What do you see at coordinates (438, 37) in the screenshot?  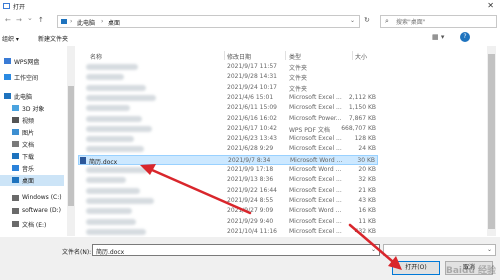 I see `view-options-button: ▦ ▾` at bounding box center [438, 37].